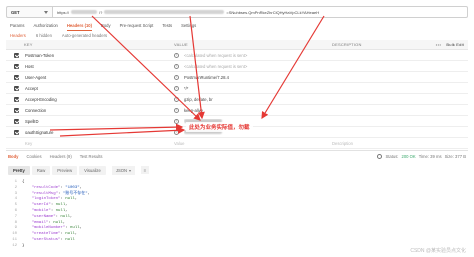  I want to click on header-key: Connection, so click(99, 110).